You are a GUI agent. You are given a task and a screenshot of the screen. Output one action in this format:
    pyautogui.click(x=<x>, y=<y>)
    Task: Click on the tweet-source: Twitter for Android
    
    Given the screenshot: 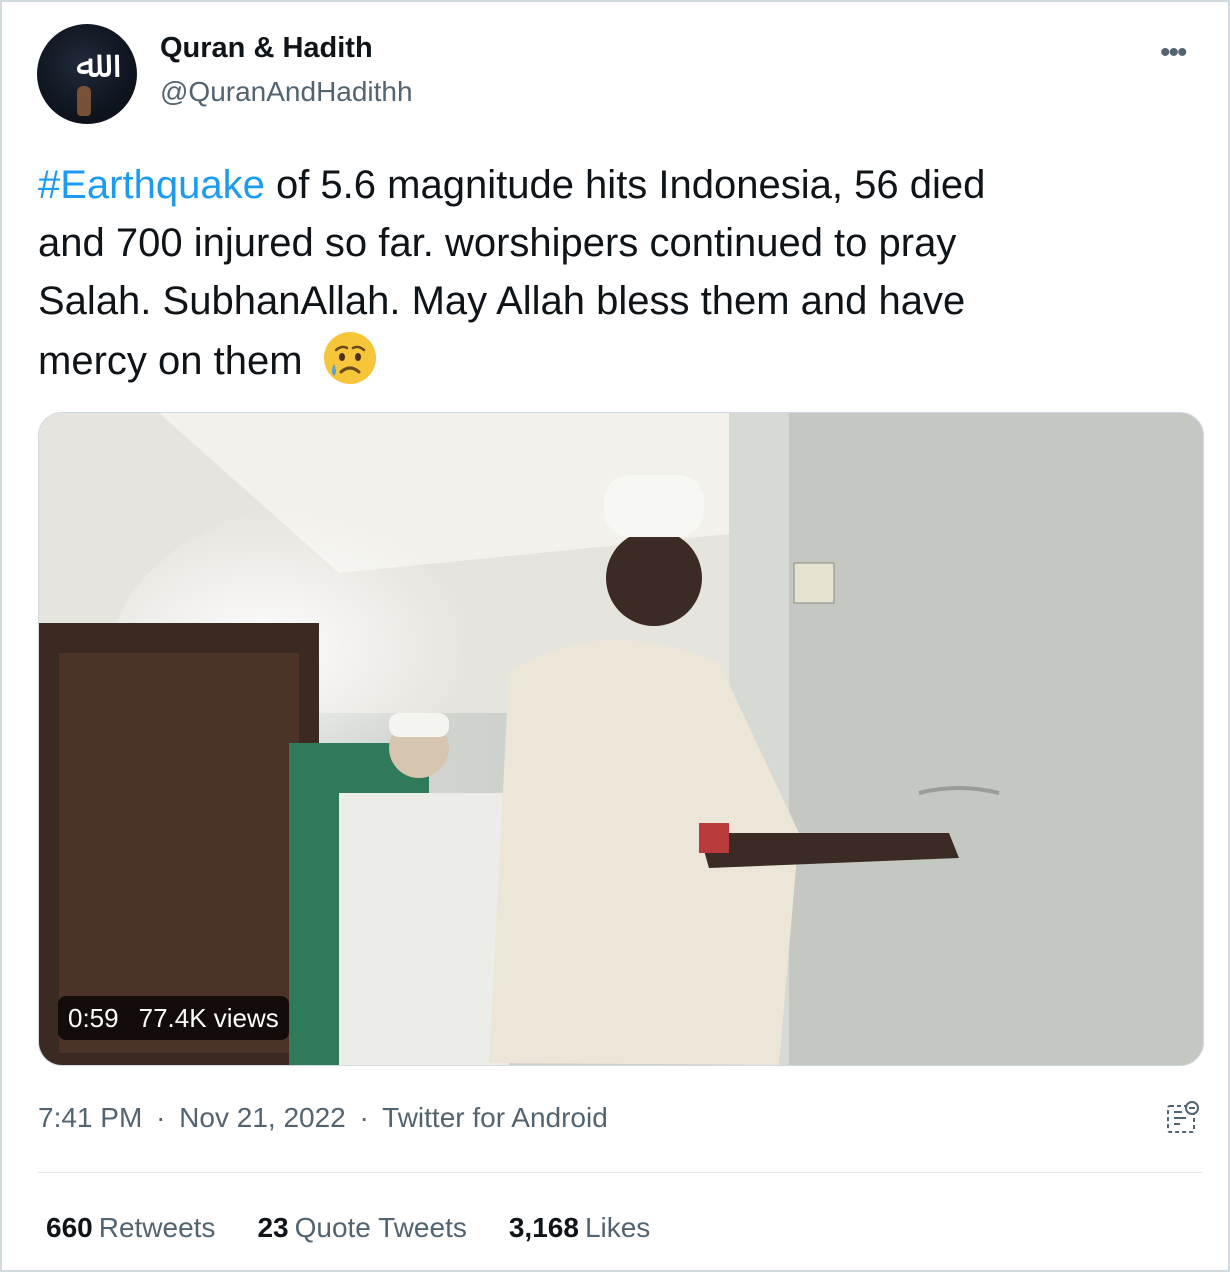 What is the action you would take?
    pyautogui.click(x=495, y=1117)
    